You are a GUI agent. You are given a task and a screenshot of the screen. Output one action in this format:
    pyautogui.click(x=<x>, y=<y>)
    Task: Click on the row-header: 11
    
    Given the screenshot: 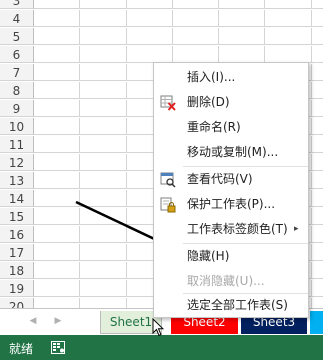 What is the action you would take?
    pyautogui.click(x=17, y=144)
    